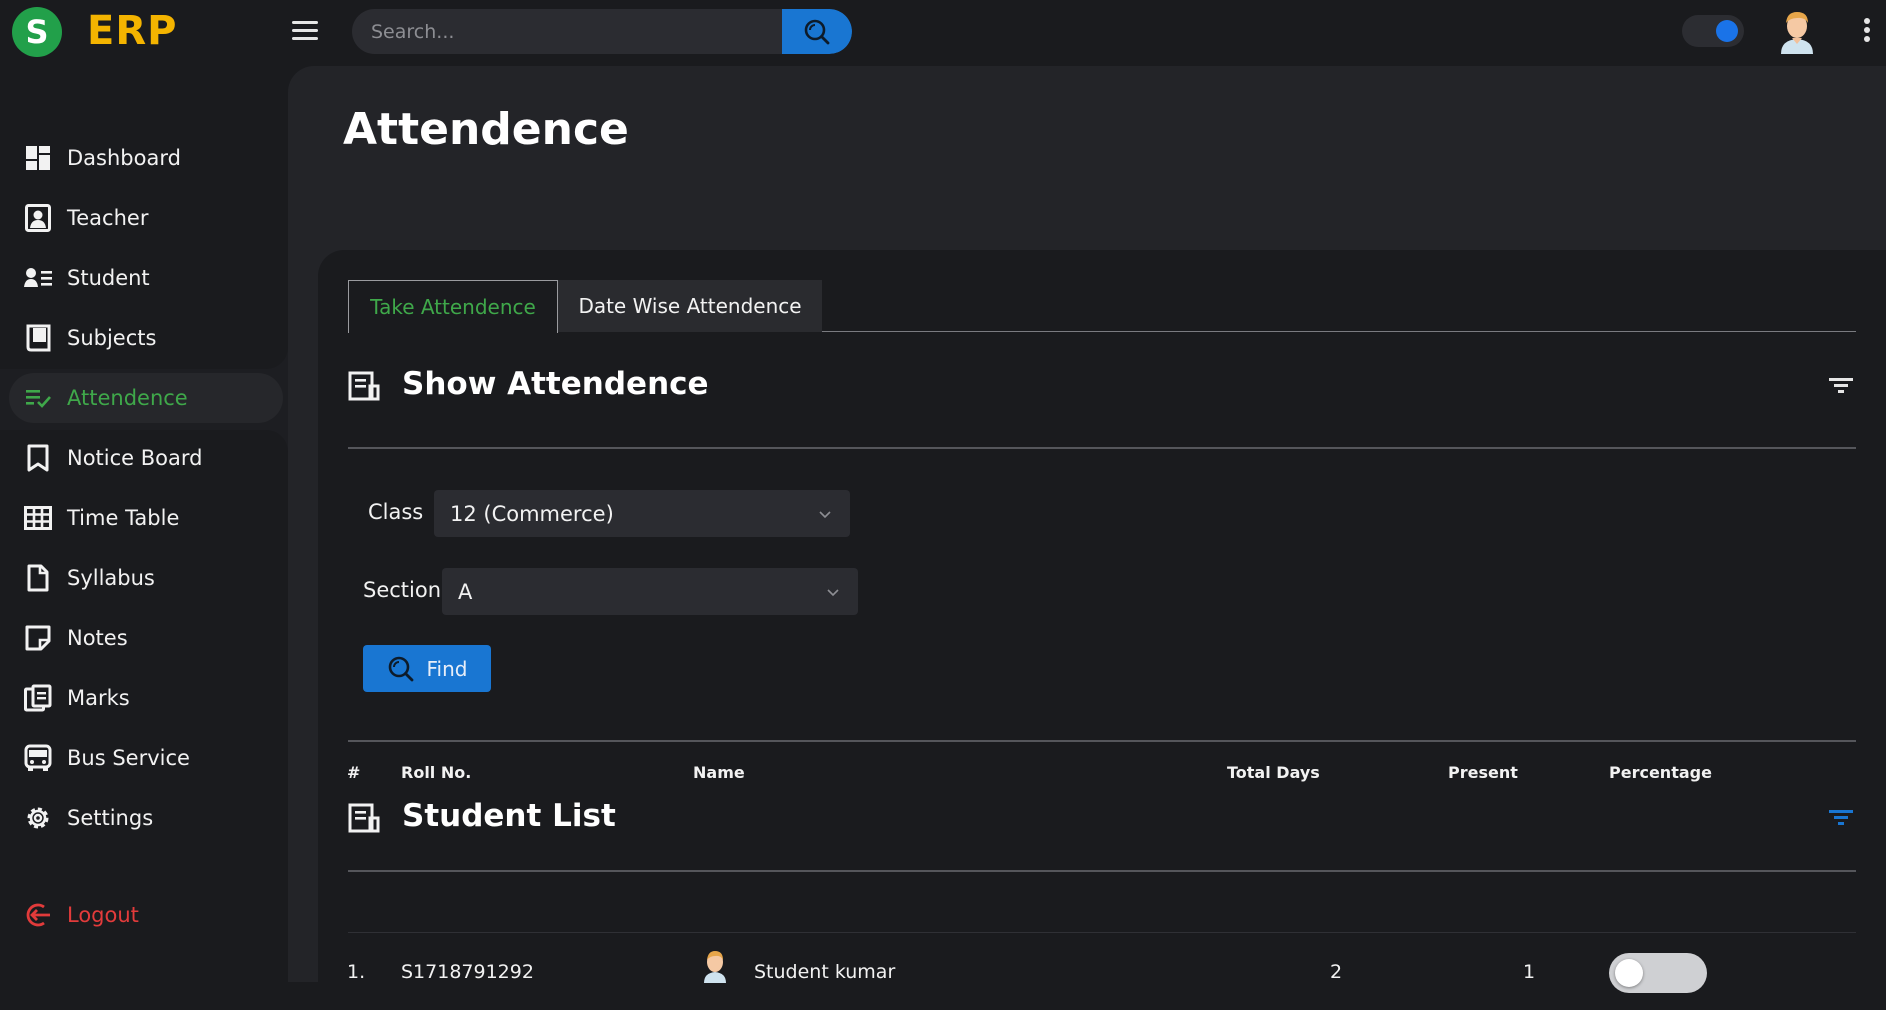 This screenshot has height=1010, width=1886. Describe the element at coordinates (38, 758) in the screenshot. I see `bus-icon` at that location.